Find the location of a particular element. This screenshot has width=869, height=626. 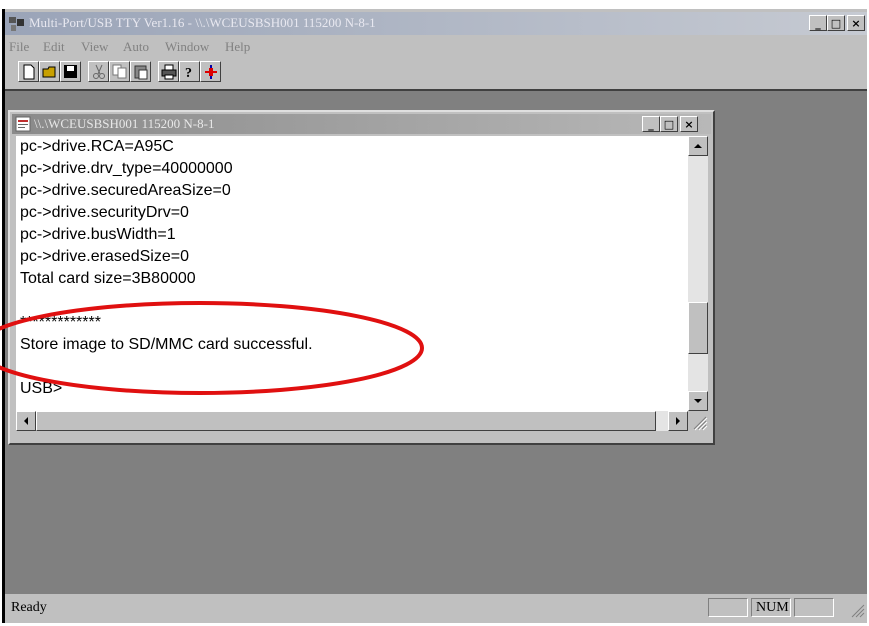

copy-icon is located at coordinates (119, 71).